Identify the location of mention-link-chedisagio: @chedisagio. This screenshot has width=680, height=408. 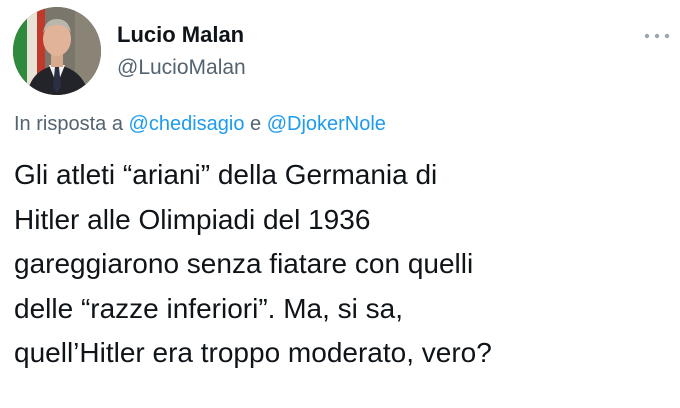
(187, 124).